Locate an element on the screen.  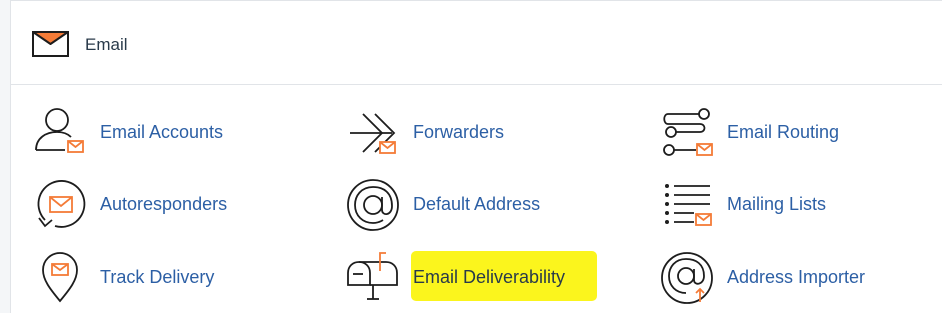
mailbox-icon is located at coordinates (372, 276).